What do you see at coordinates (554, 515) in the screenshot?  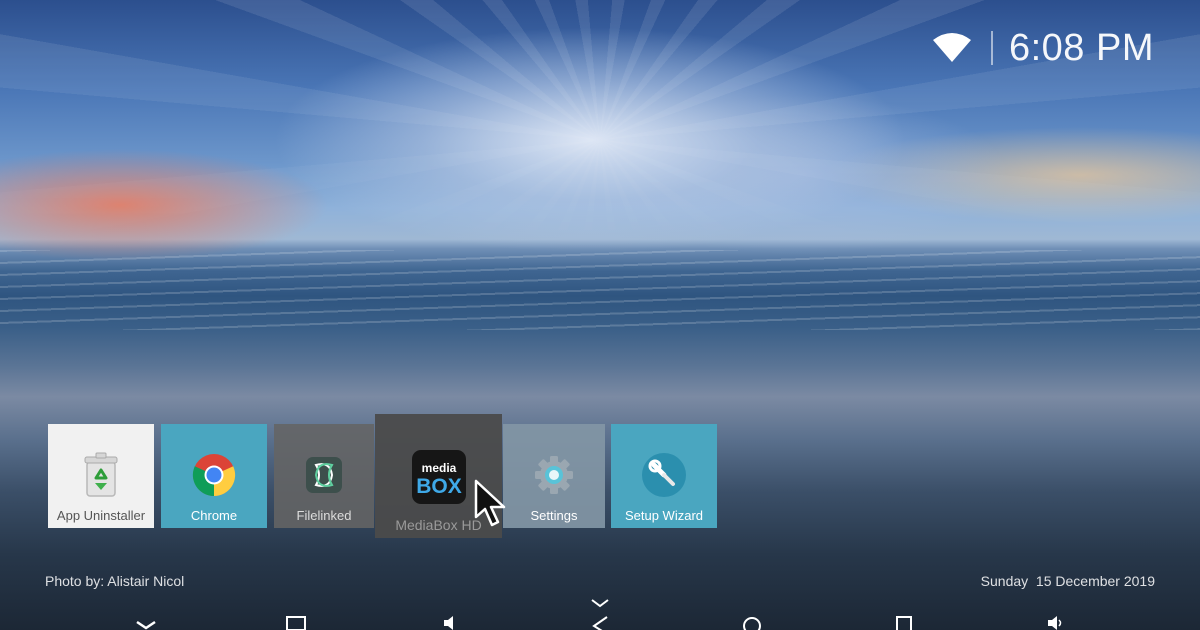 I see `app-label: Settings` at bounding box center [554, 515].